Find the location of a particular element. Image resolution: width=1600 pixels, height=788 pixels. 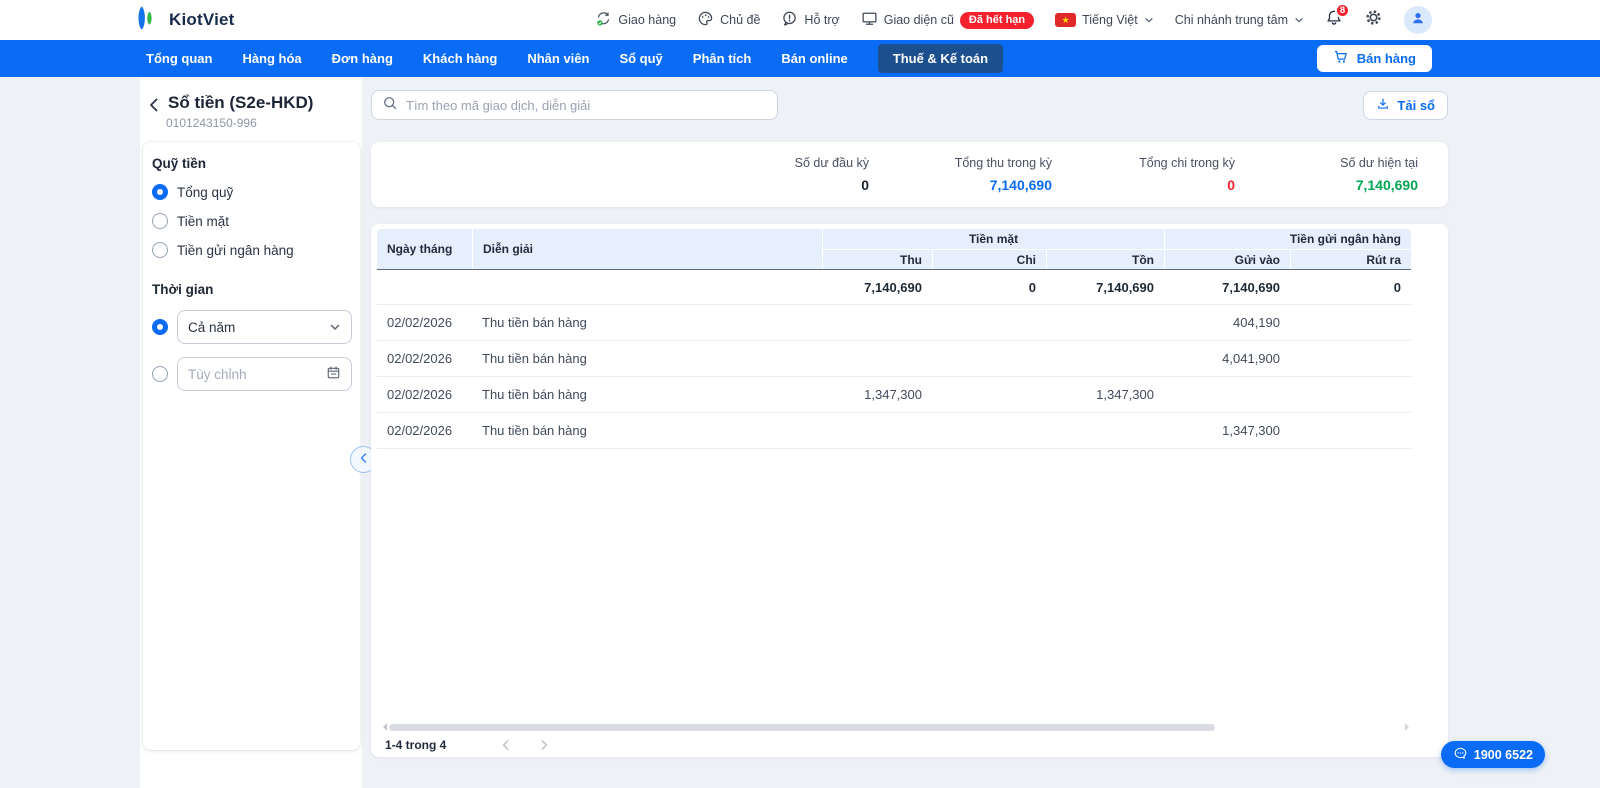

user-avatar is located at coordinates (1418, 20).